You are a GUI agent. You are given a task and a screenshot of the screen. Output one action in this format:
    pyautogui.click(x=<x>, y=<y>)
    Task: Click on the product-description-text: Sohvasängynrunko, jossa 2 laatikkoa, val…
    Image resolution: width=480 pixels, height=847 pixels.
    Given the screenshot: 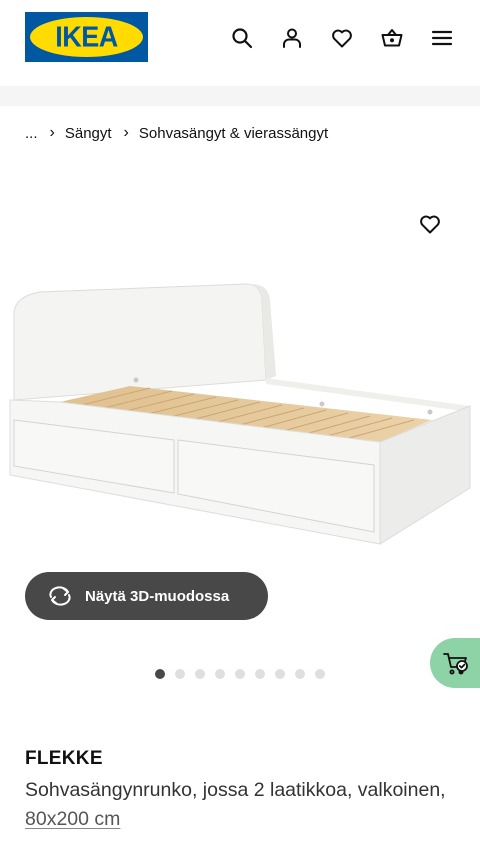 What is the action you would take?
    pyautogui.click(x=235, y=790)
    